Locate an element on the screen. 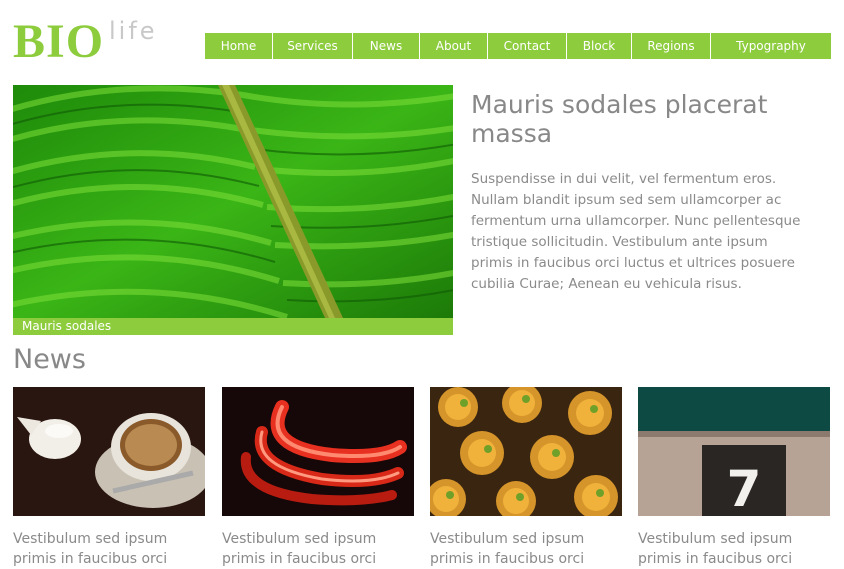 The height and width of the screenshot is (569, 844). nav-item-regions: Regions is located at coordinates (671, 46).